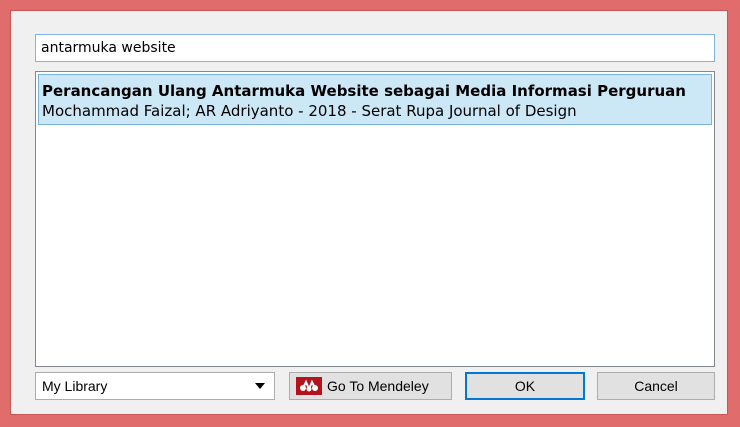 The image size is (740, 427). Describe the element at coordinates (375, 48) in the screenshot. I see `search-input` at that location.